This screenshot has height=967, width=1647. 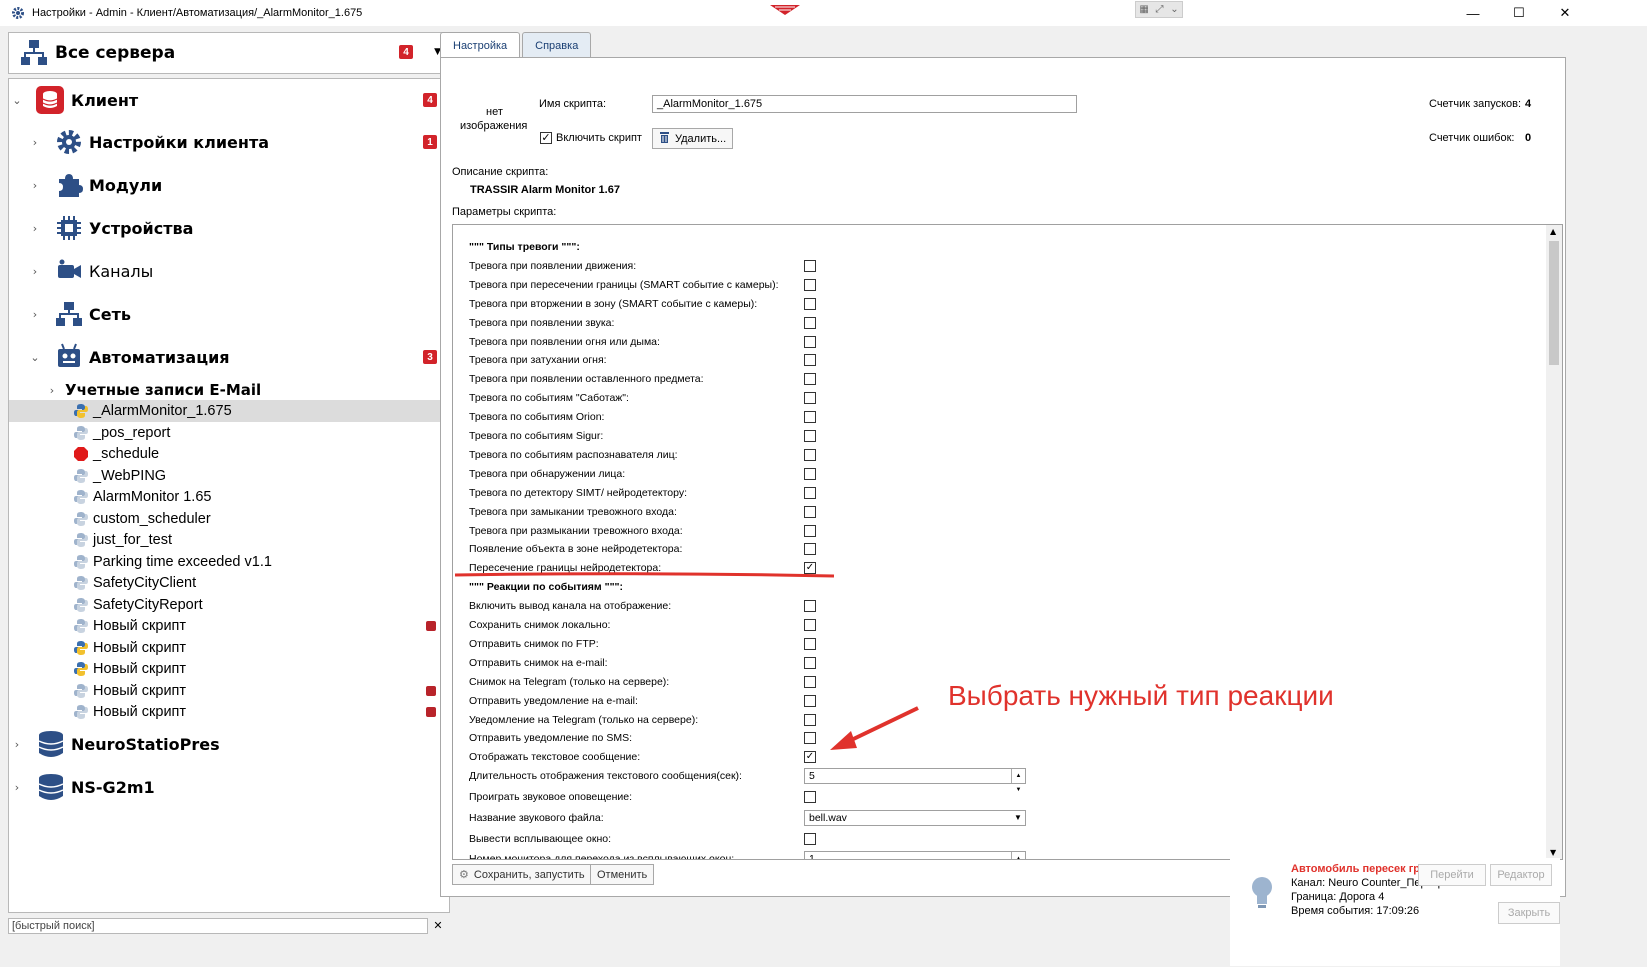 What do you see at coordinates (1262, 895) in the screenshot?
I see `lightbulb-icon` at bounding box center [1262, 895].